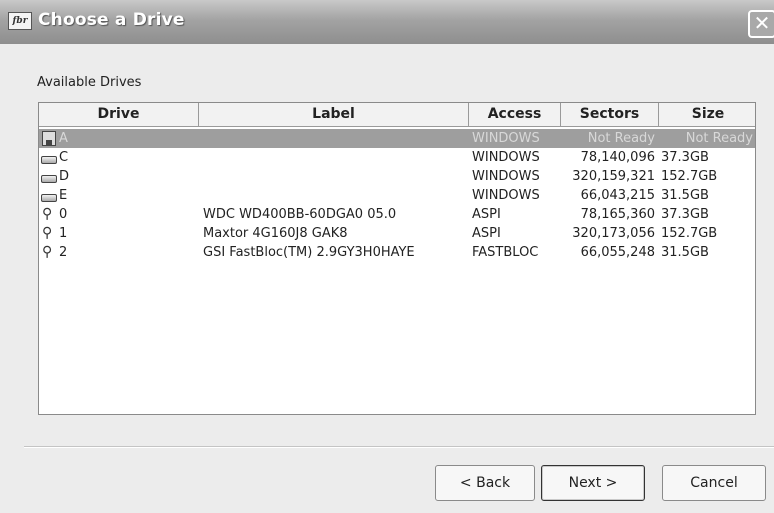 This screenshot has width=774, height=513. What do you see at coordinates (63, 195) in the screenshot?
I see `drive-cell: E` at bounding box center [63, 195].